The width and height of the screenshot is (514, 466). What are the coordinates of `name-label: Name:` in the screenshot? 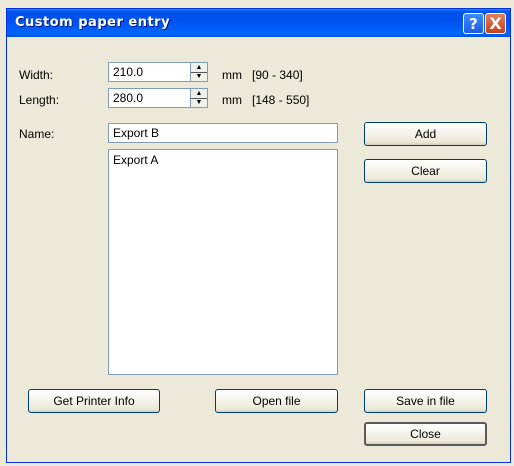 It's located at (37, 134).